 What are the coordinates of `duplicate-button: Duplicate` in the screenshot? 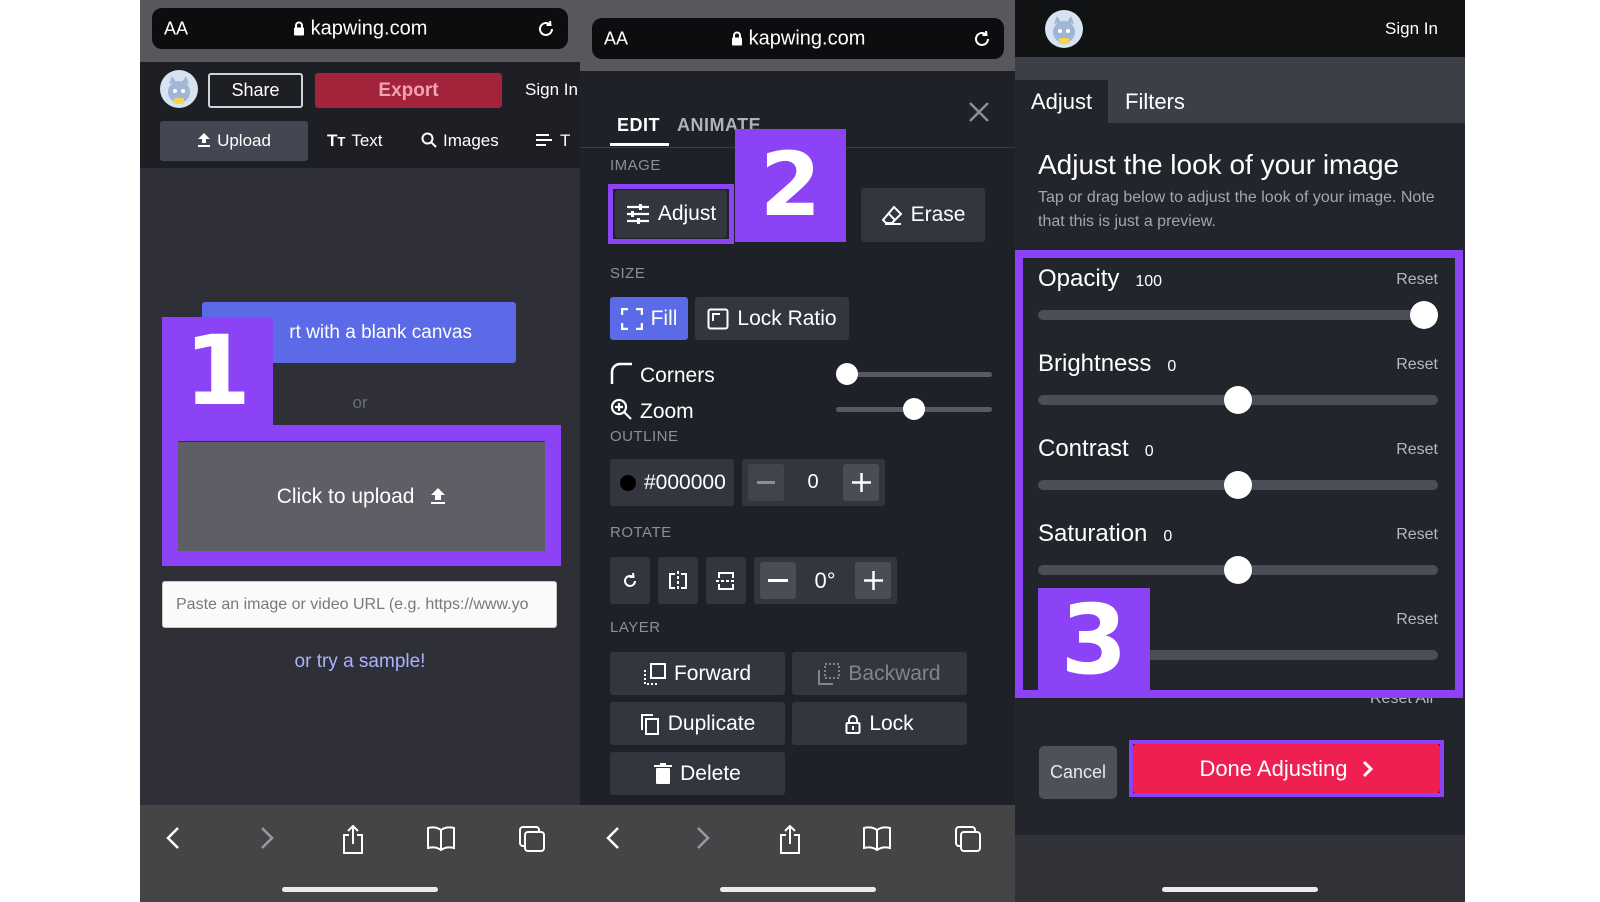 It's located at (697, 723).